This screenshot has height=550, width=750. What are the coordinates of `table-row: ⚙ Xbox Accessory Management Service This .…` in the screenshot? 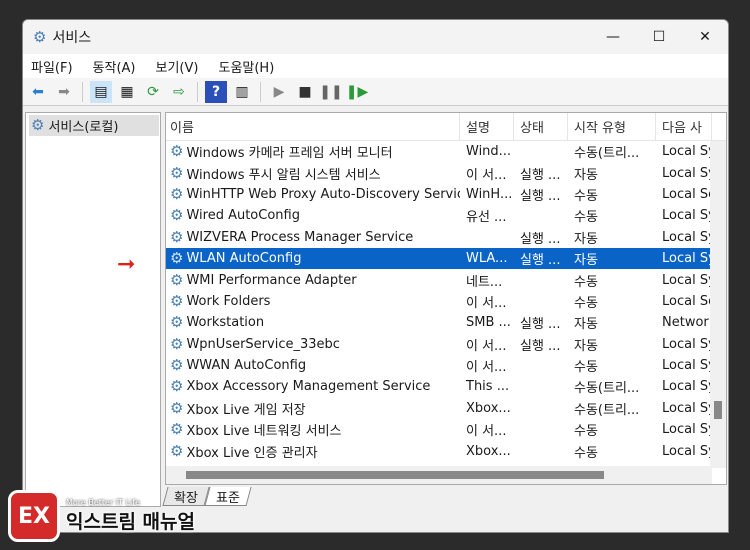 It's located at (446, 386).